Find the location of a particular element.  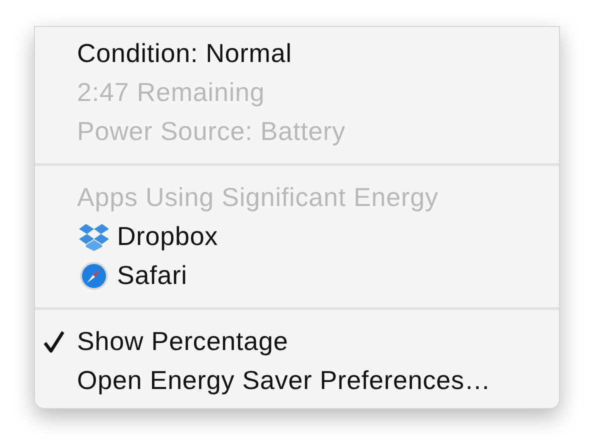

open-box-icon is located at coordinates (94, 237).